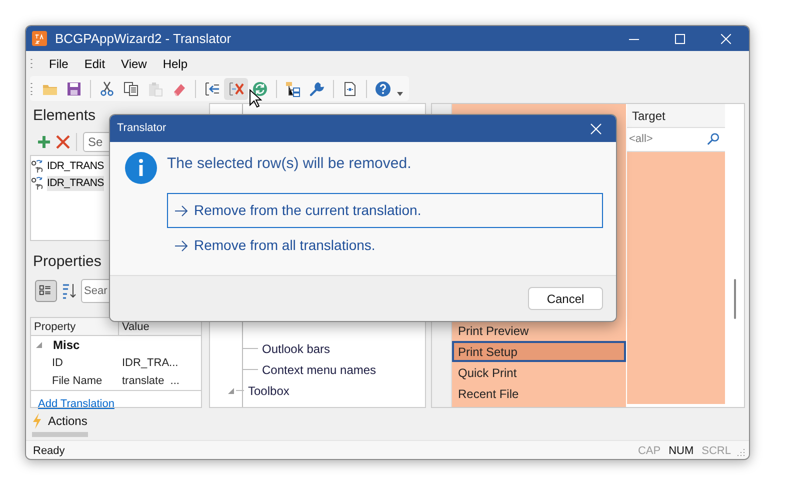 The image size is (791, 502). I want to click on pane-title: Actions, so click(68, 421).